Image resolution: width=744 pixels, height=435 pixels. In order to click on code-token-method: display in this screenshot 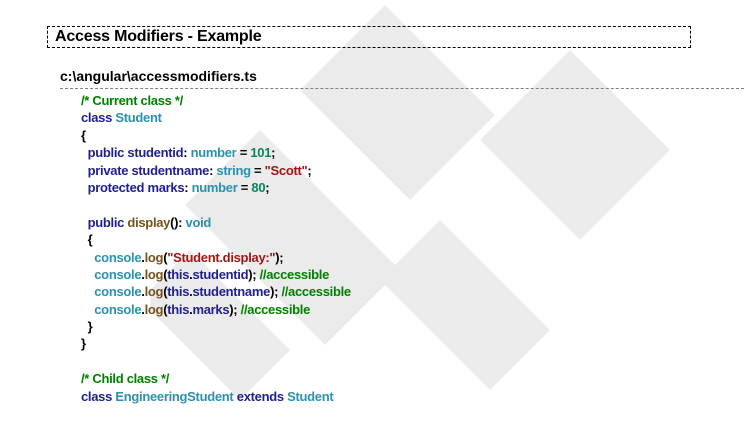, I will do `click(149, 222)`.